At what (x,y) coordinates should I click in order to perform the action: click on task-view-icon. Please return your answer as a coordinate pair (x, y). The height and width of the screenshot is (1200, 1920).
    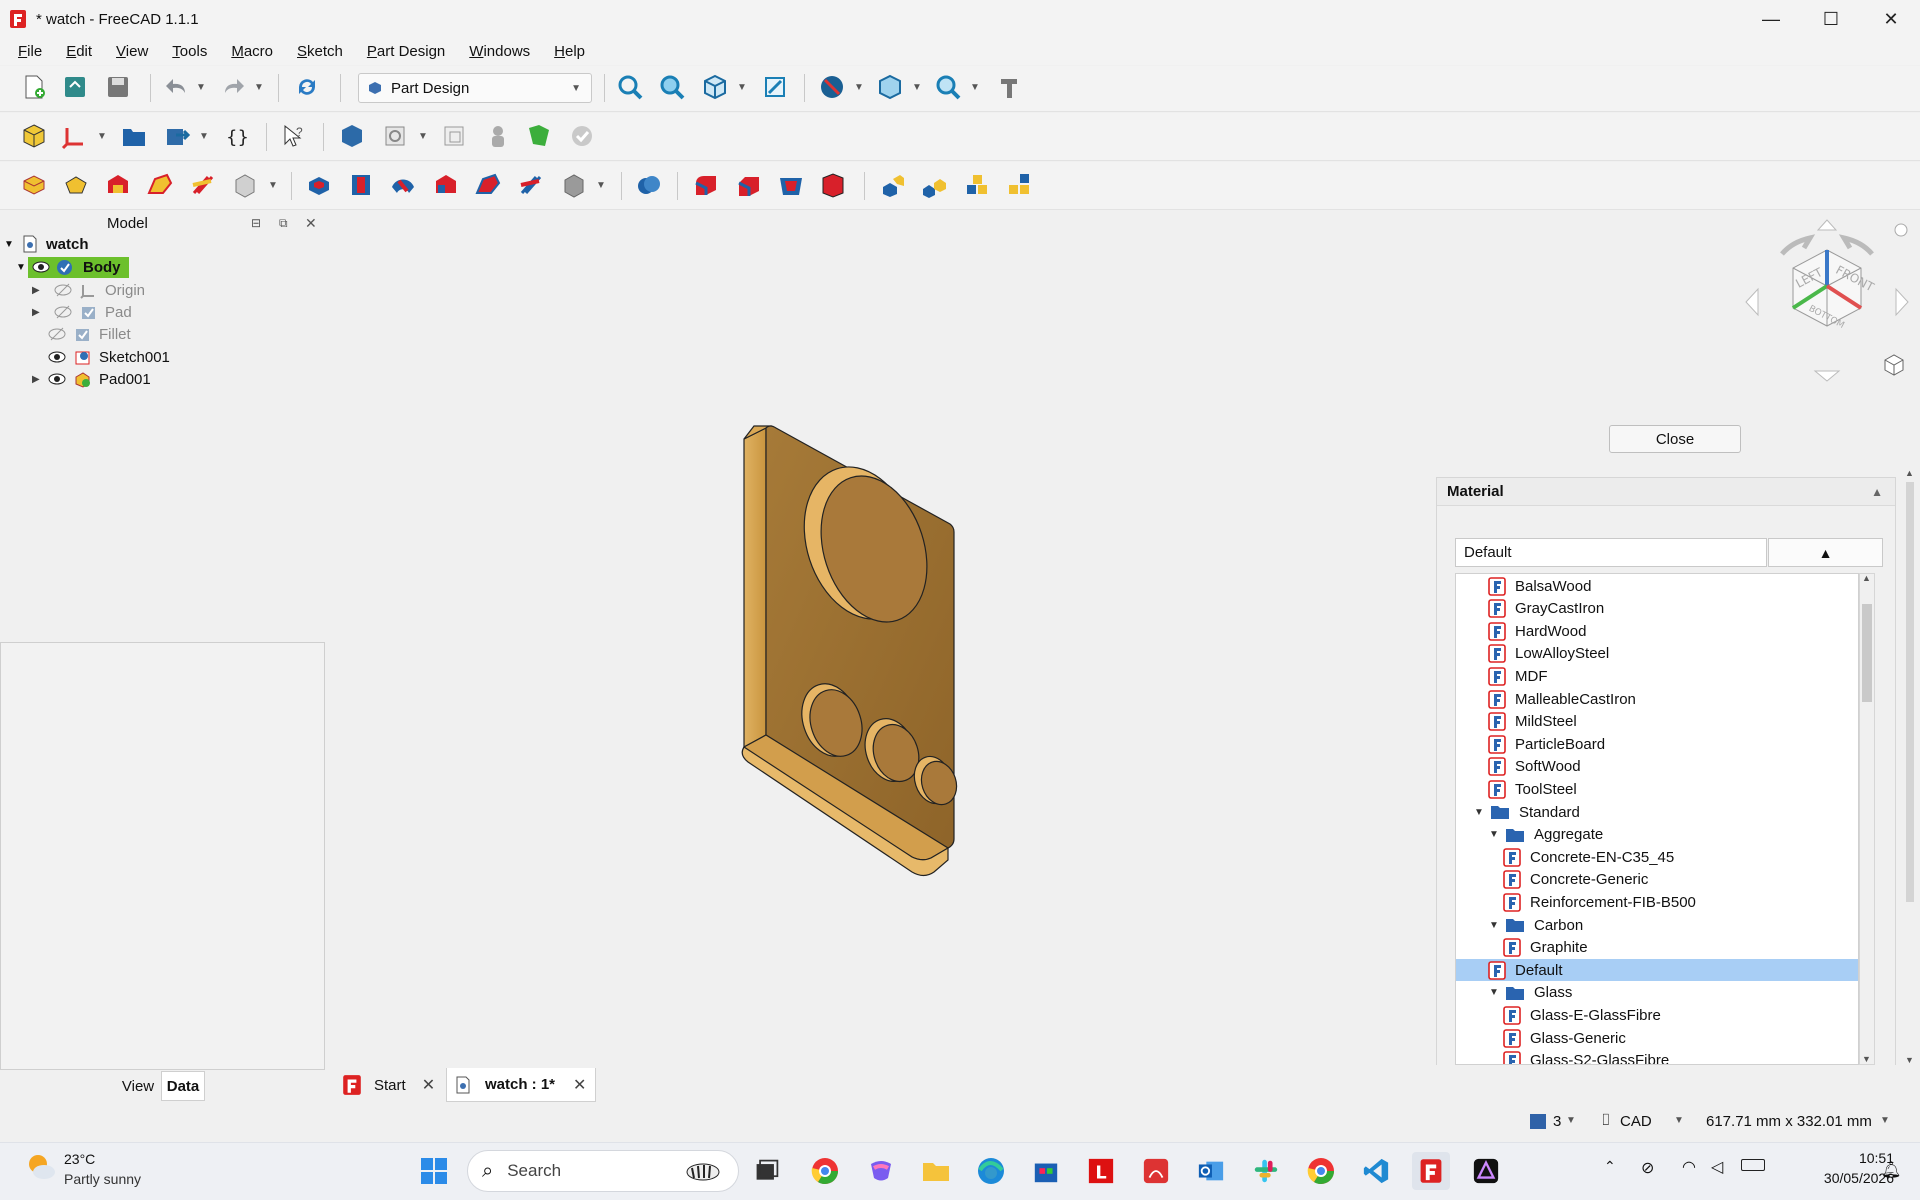
    Looking at the image, I should click on (767, 1171).